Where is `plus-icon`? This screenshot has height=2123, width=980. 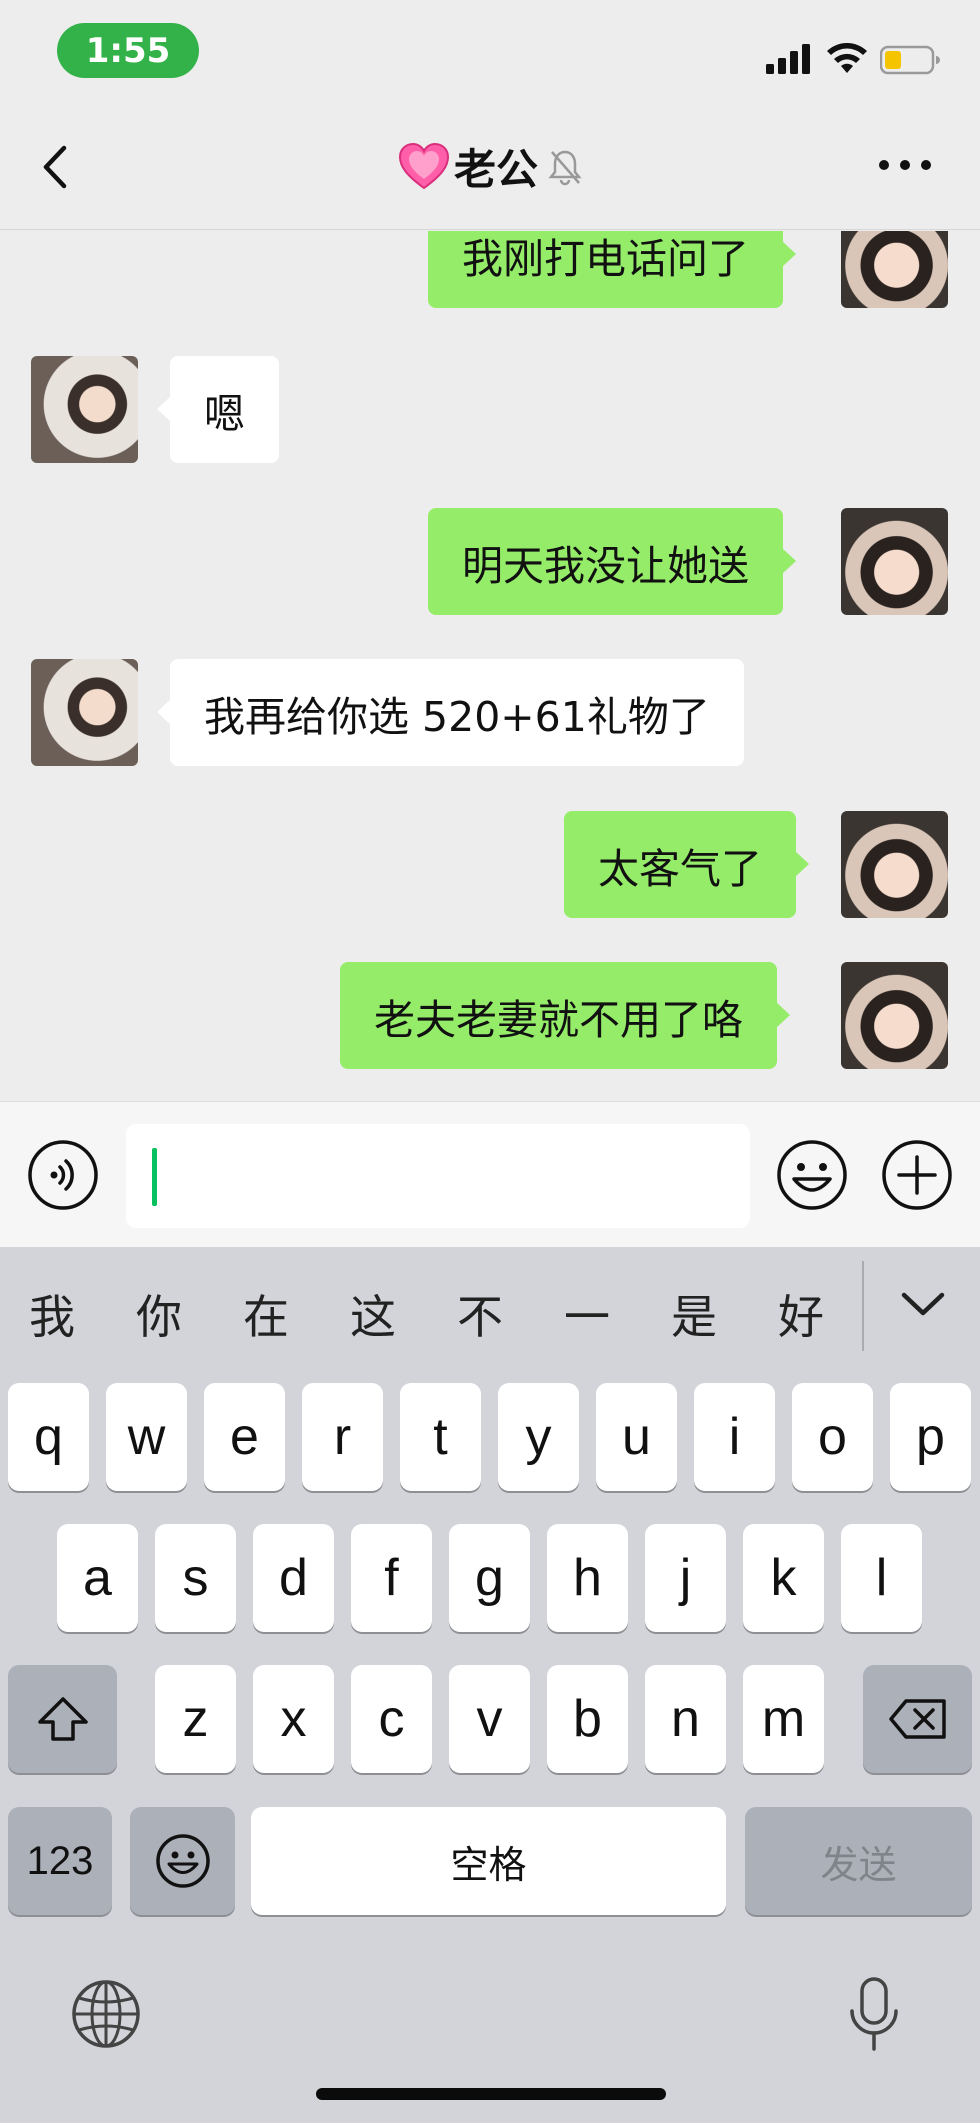
plus-icon is located at coordinates (917, 1175).